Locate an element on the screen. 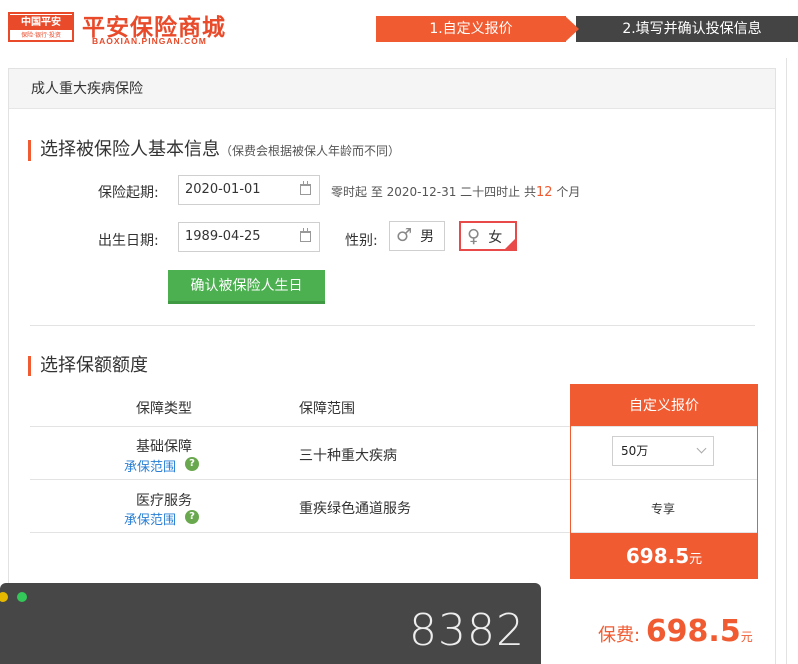  gender-male-label: 男 is located at coordinates (427, 237).